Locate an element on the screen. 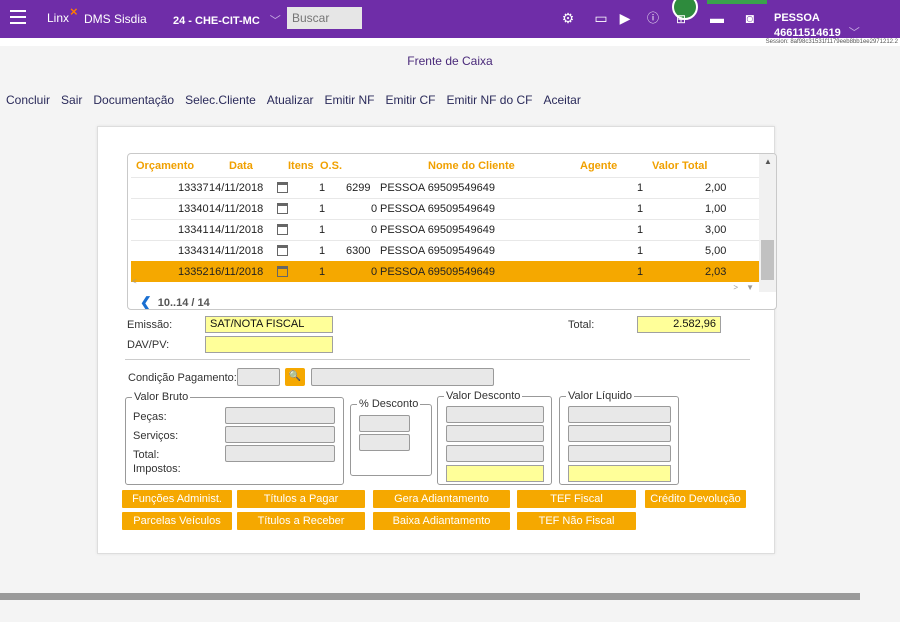  col-data: Data is located at coordinates (241, 166).